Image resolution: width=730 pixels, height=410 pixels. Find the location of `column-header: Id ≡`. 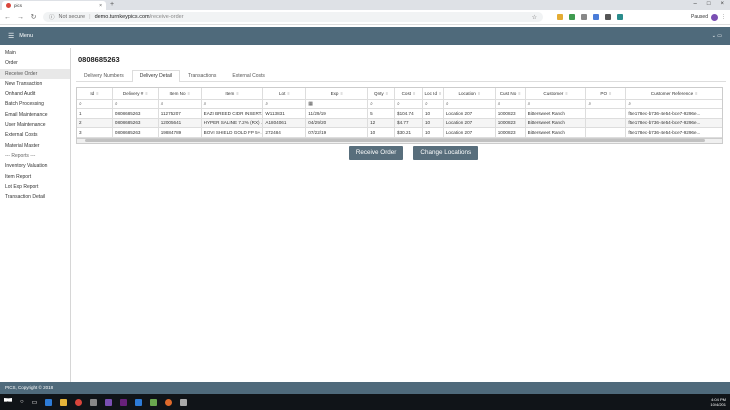

column-header: Id ≡ is located at coordinates (95, 93).